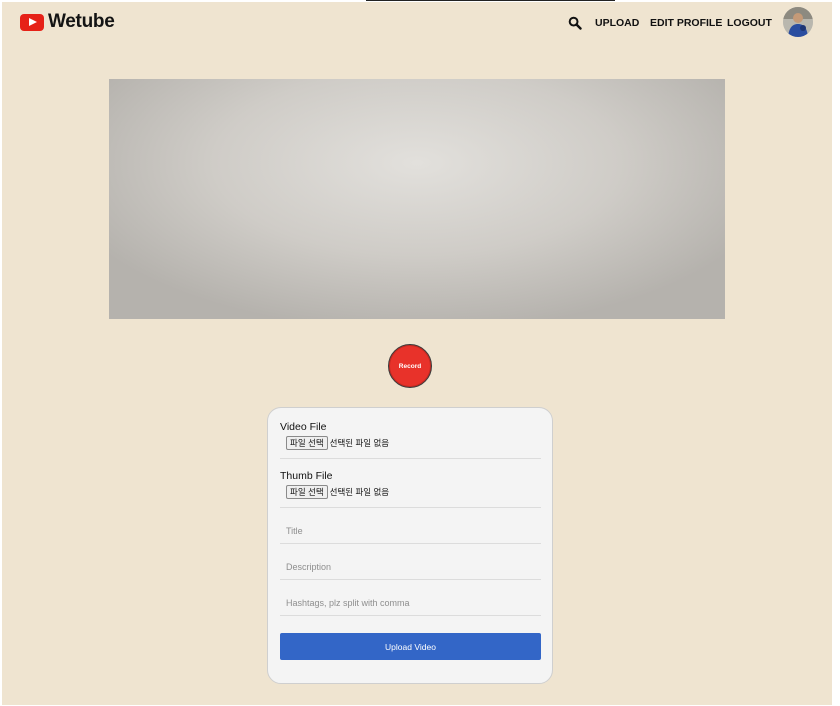  I want to click on header: Wetube UPLOAD EDIT PROFILE LOGOUT, so click(417, 24).